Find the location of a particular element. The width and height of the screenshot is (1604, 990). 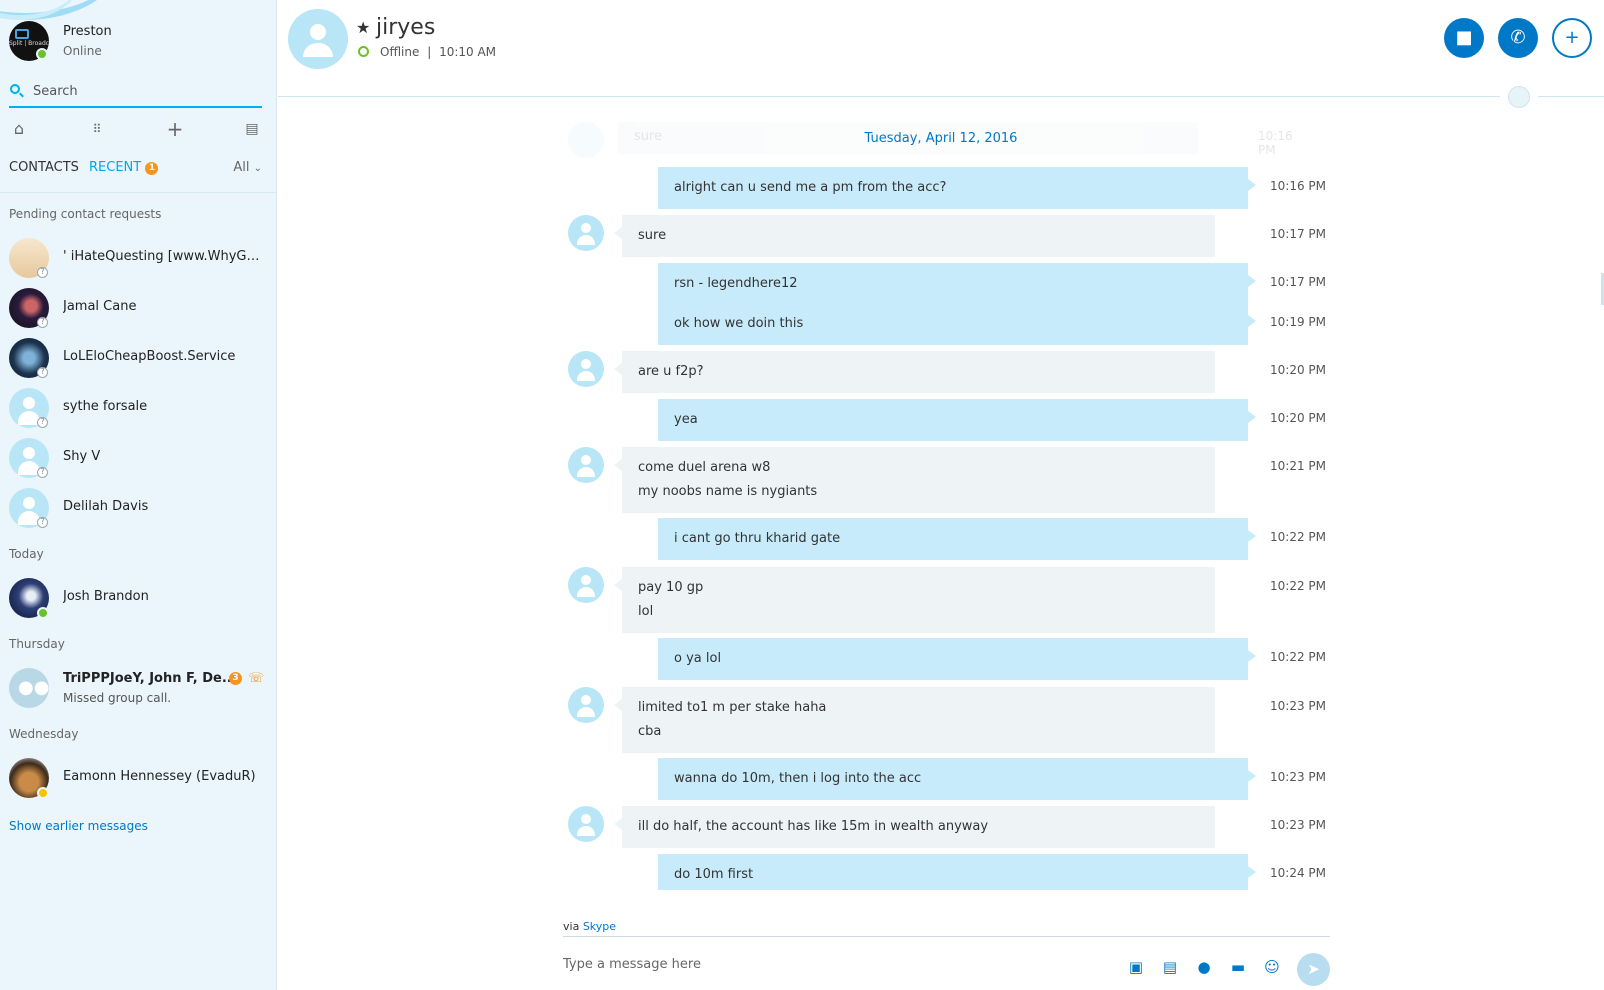

contact-item: Eamonn Hennessey (EvaduR) is located at coordinates (138, 779).